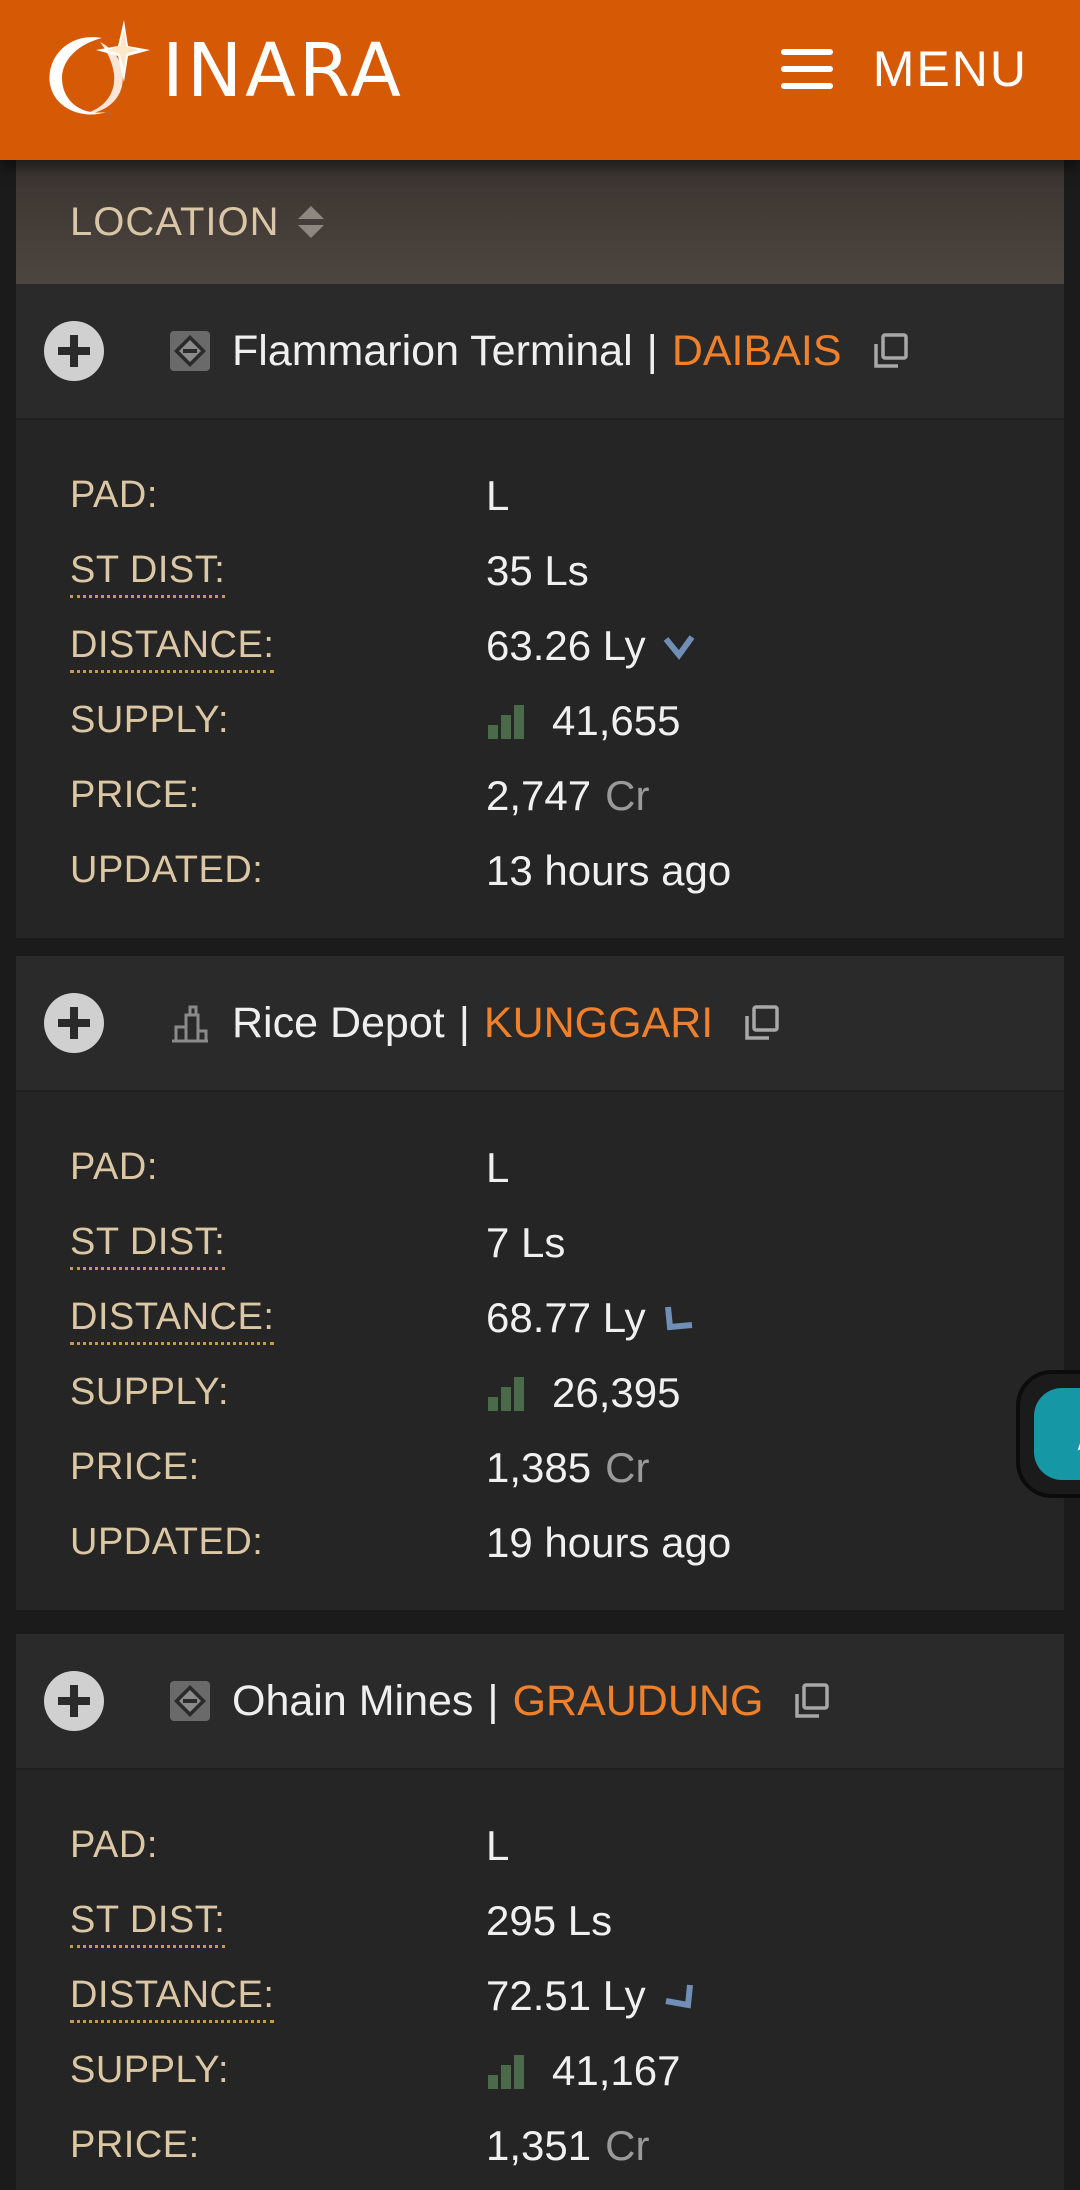 Image resolution: width=1080 pixels, height=2190 pixels. I want to click on supply-row: SUPPLY: 41,167, so click(567, 2070).